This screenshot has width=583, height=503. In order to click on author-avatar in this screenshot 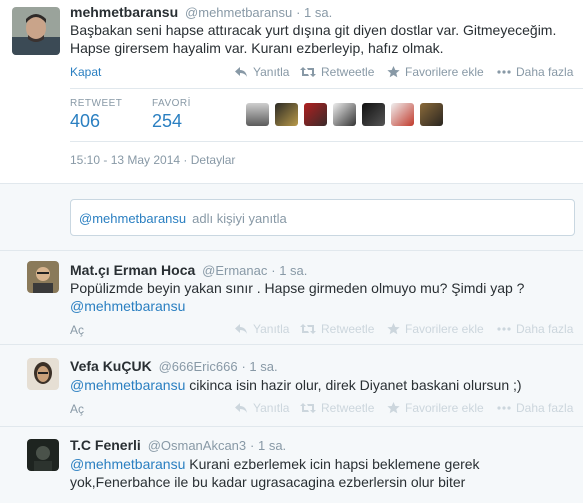, I will do `click(36, 31)`.